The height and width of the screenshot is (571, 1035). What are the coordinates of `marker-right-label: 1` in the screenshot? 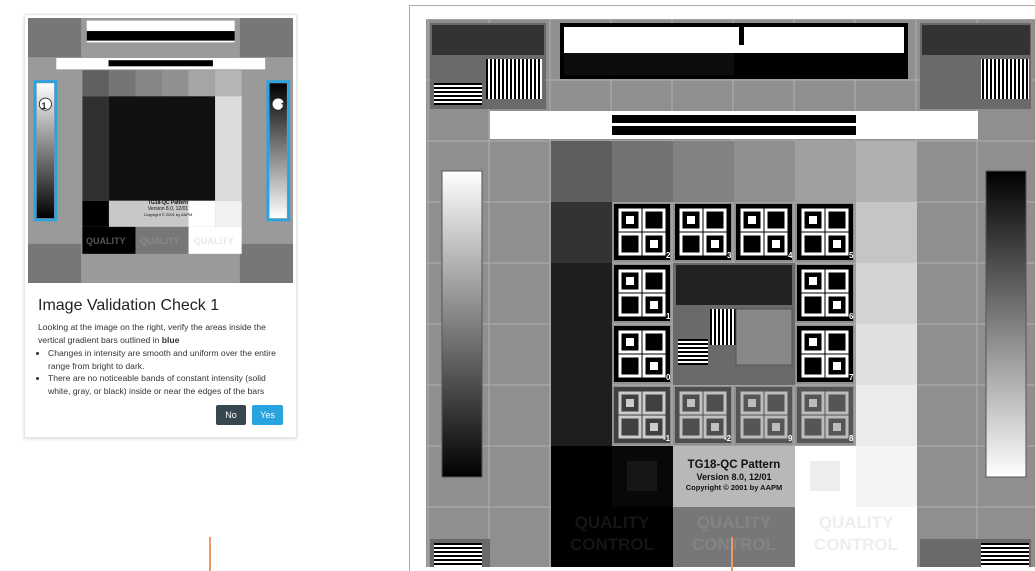 It's located at (283, 106).